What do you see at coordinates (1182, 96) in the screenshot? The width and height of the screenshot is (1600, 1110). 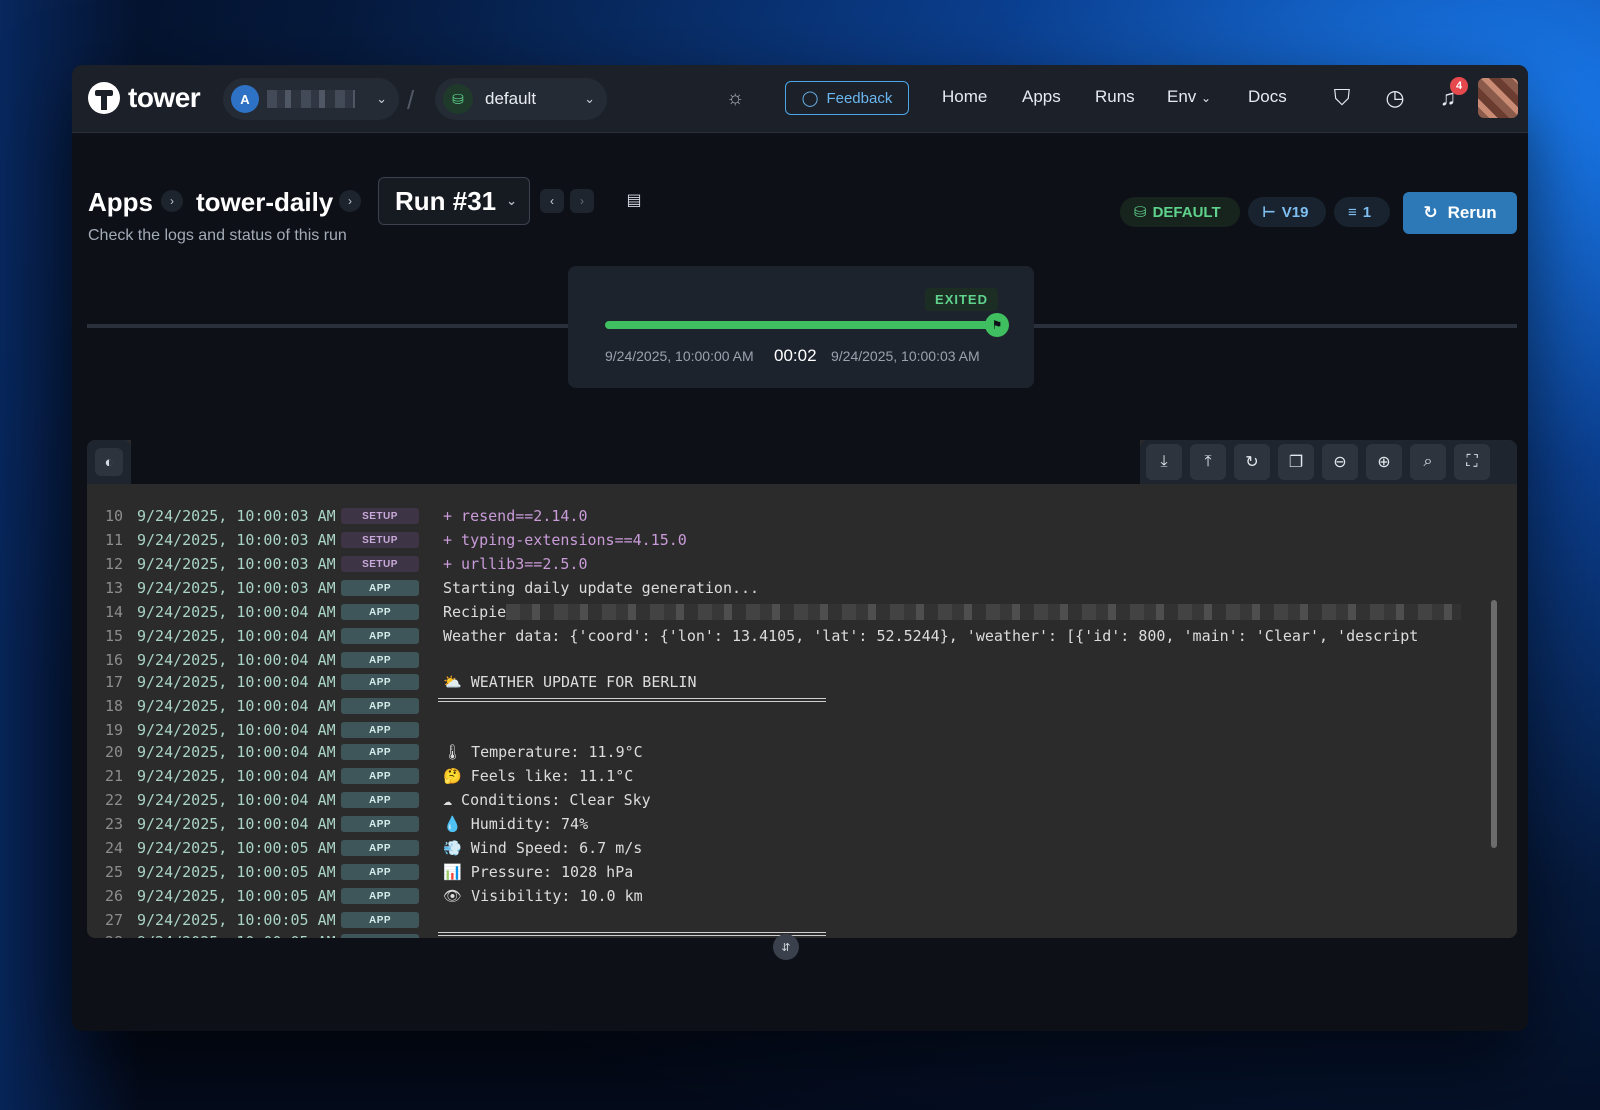 I see `nav-env-label: Env` at bounding box center [1182, 96].